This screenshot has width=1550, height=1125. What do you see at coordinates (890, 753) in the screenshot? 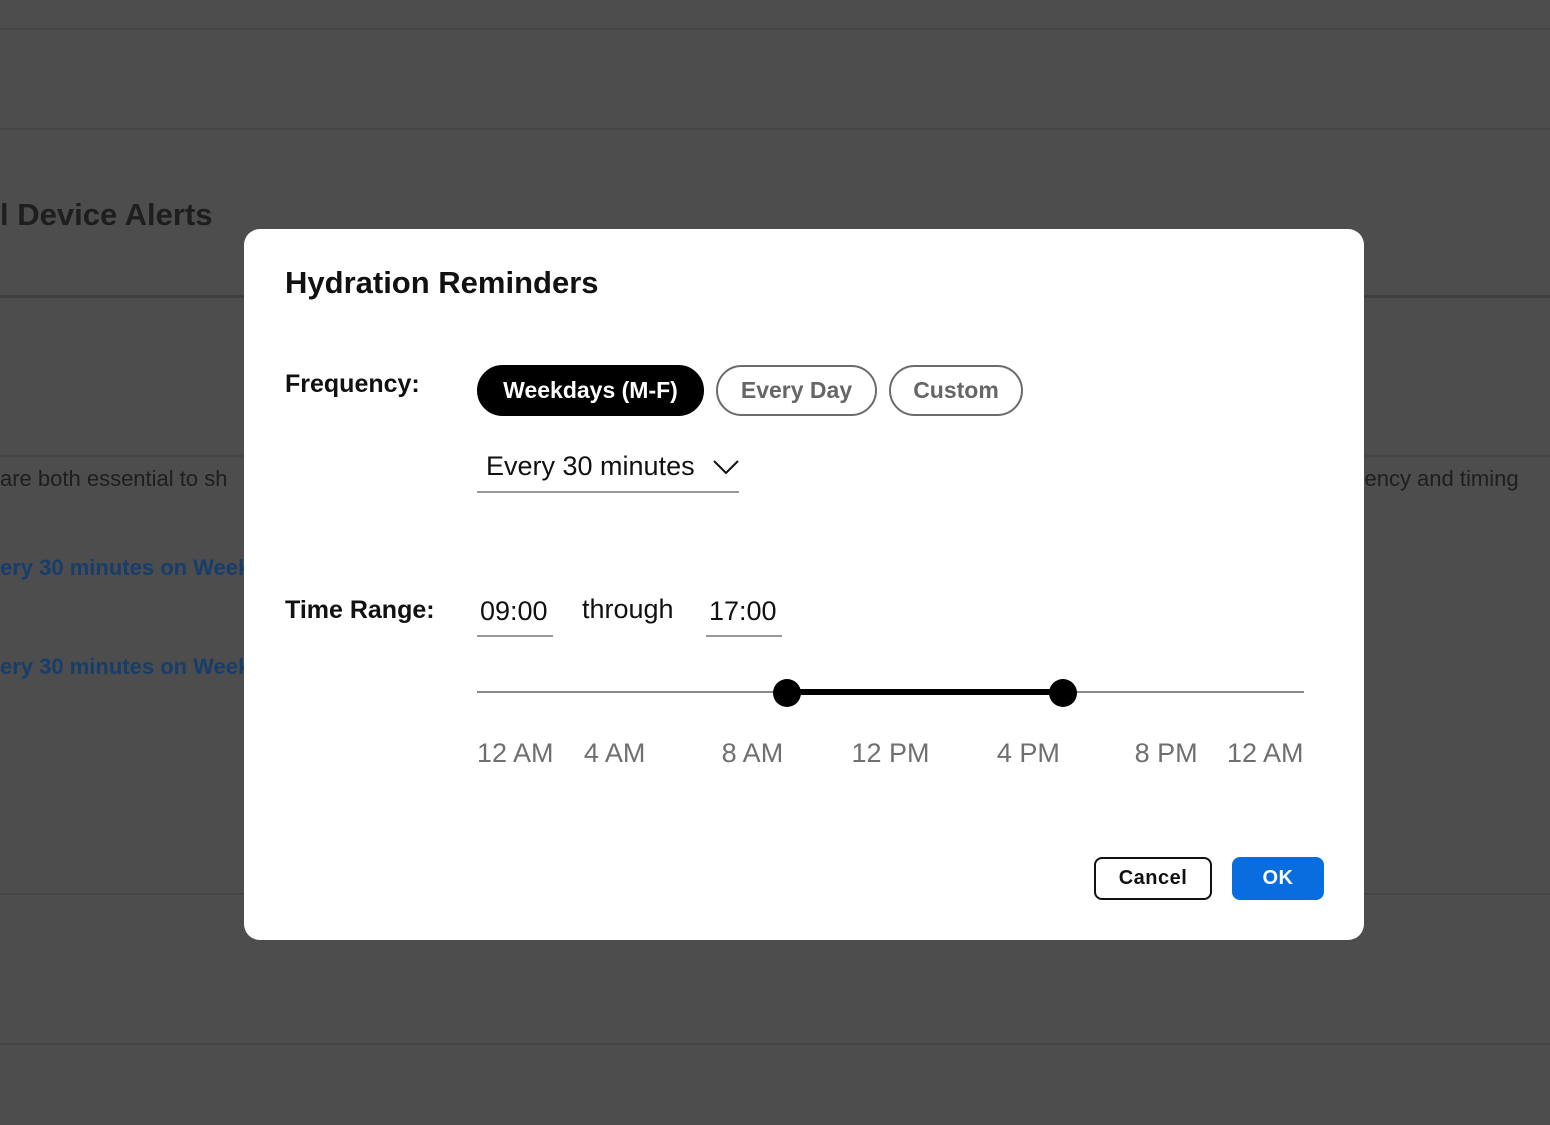
I see `slider-tick-label: 12 PM` at bounding box center [890, 753].